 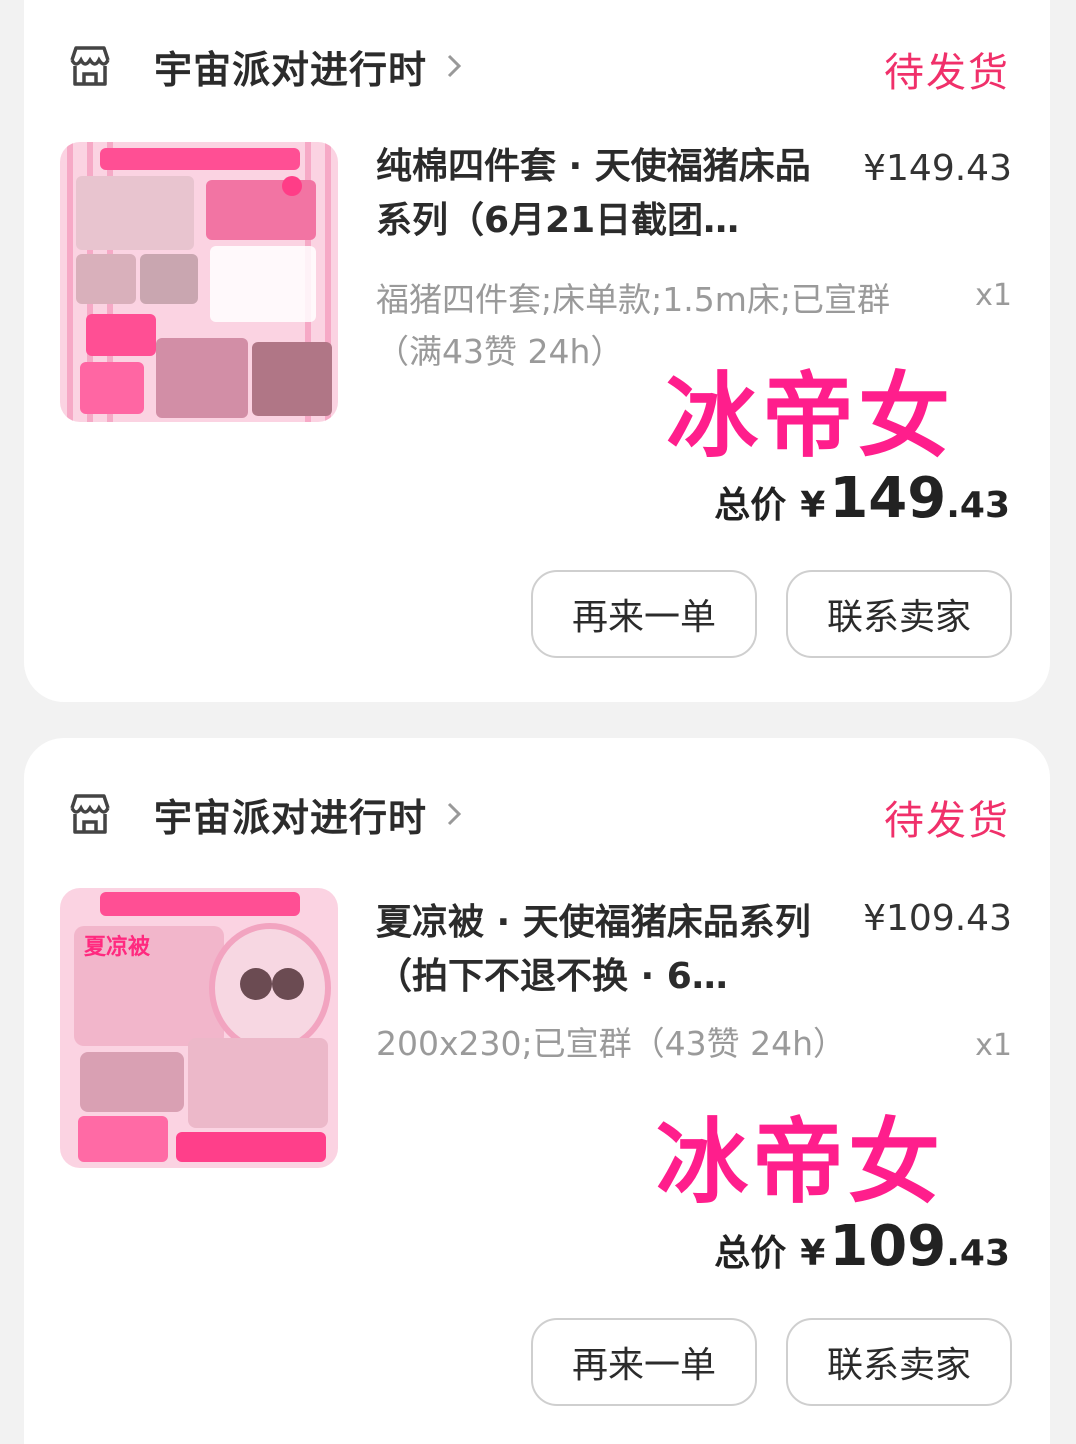 I want to click on product-image: 夏凉被, so click(x=199, y=1028).